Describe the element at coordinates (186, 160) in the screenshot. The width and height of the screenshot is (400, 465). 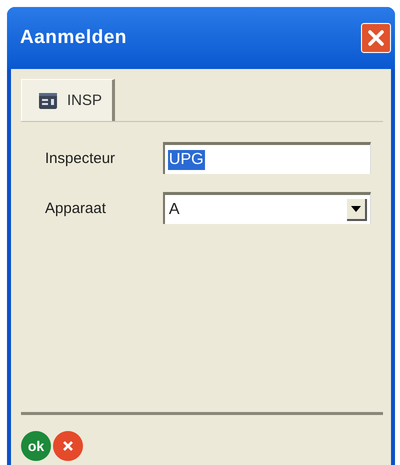
I see `field-value: UPG` at that location.